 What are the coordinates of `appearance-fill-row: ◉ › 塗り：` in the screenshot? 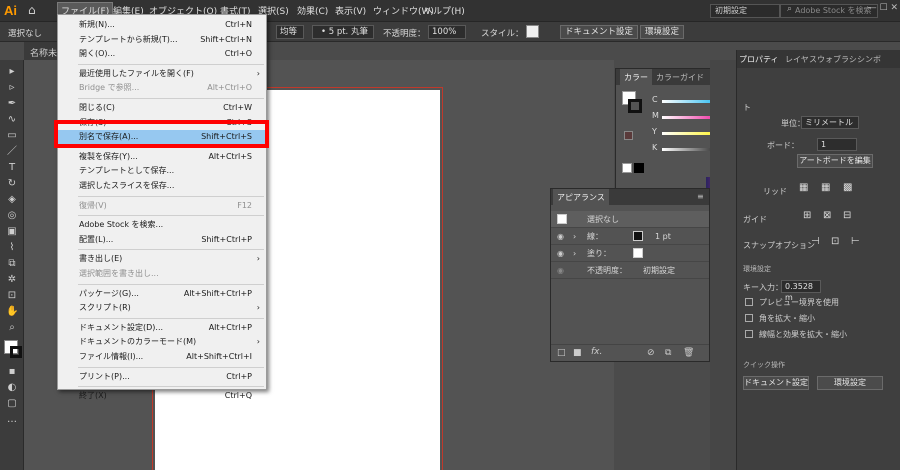 It's located at (630, 253).